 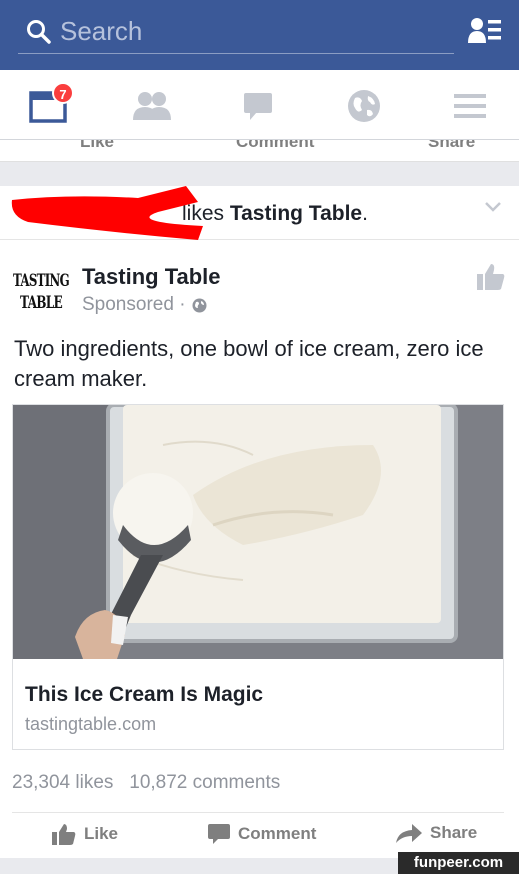 I want to click on context-page-link: Tasting Table, so click(x=296, y=213).